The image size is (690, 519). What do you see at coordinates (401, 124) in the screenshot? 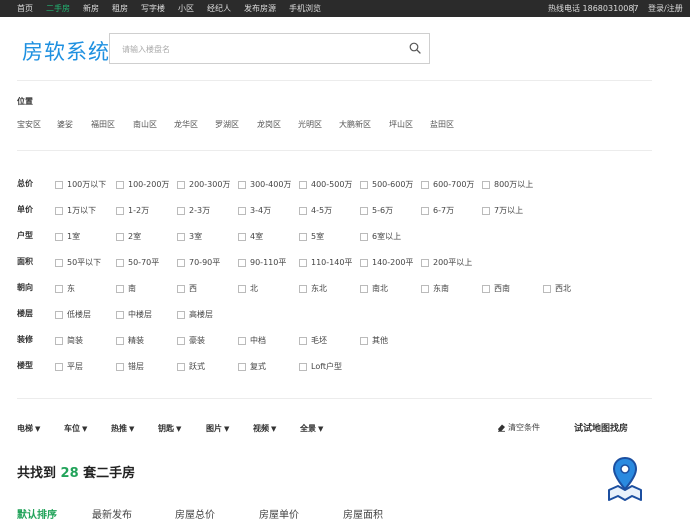
I see `district-pingshan: 坪山区` at bounding box center [401, 124].